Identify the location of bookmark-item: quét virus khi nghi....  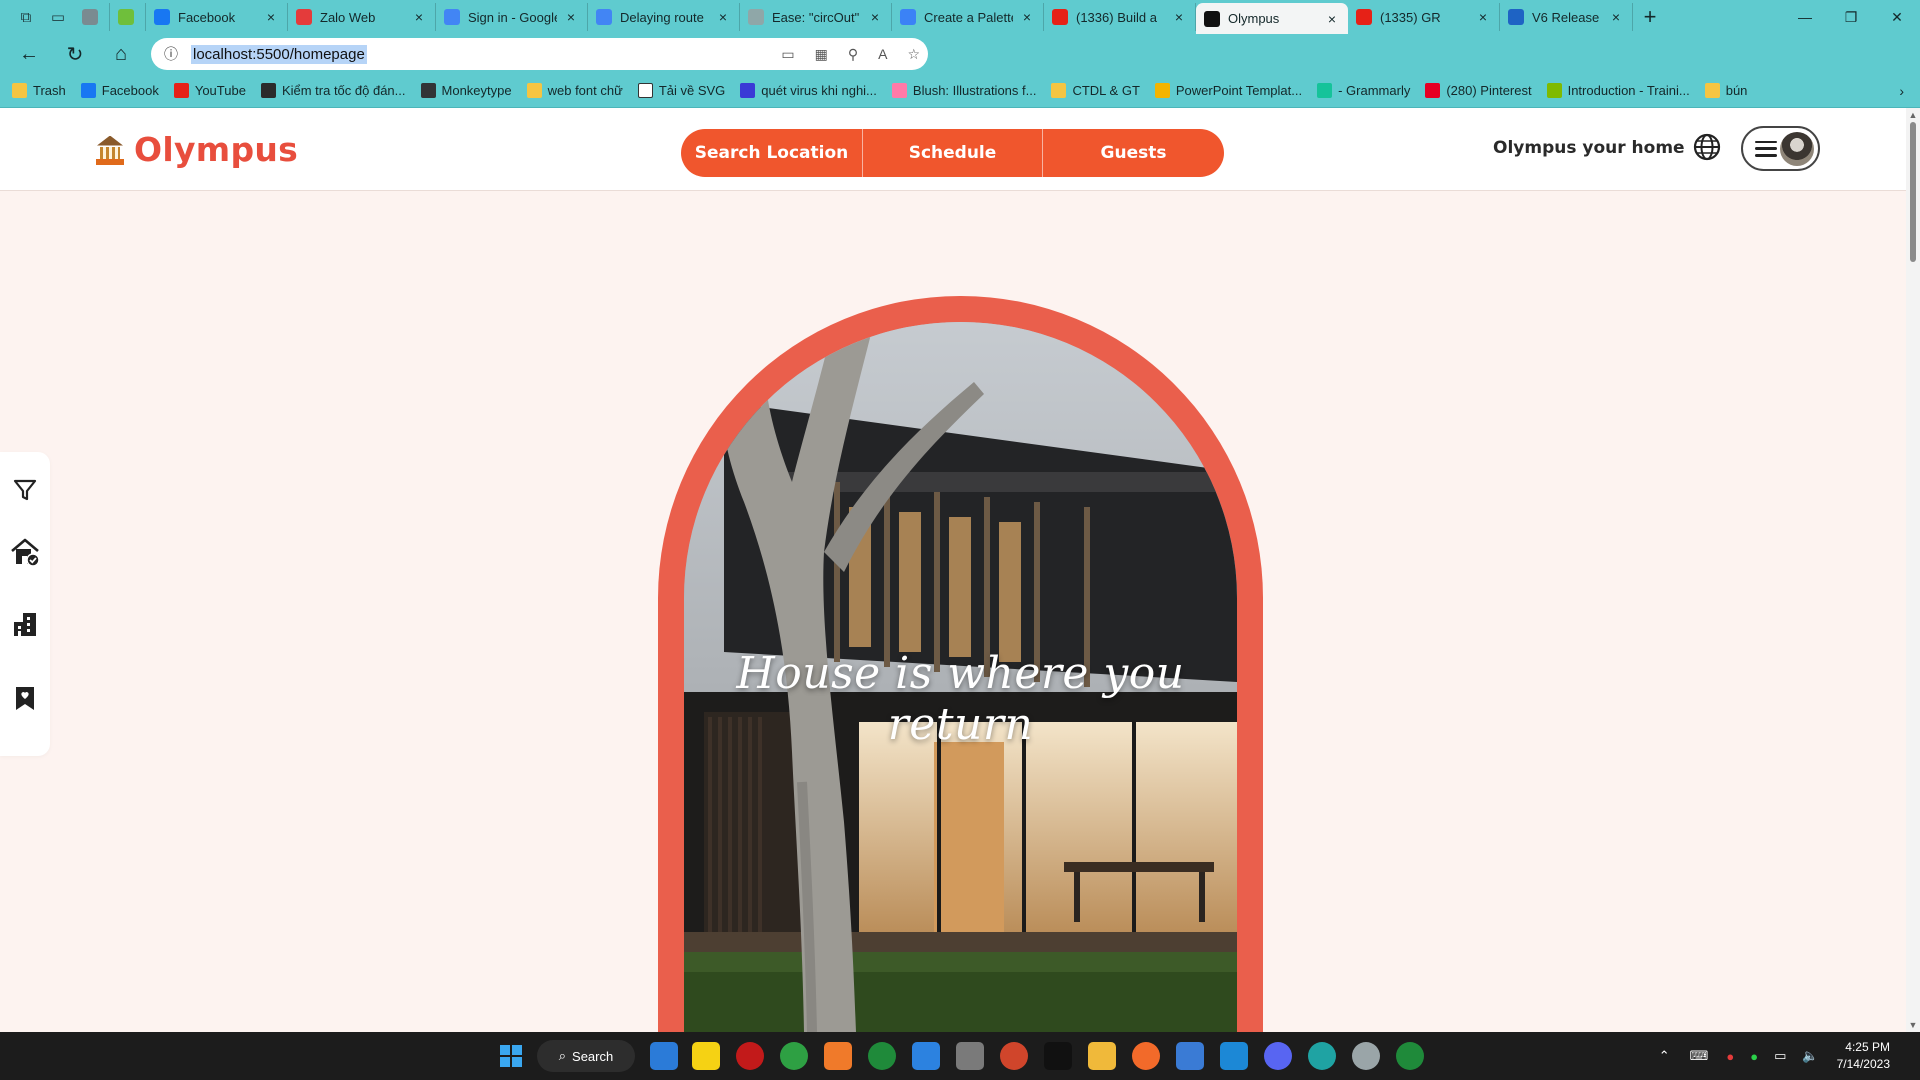
(808, 90).